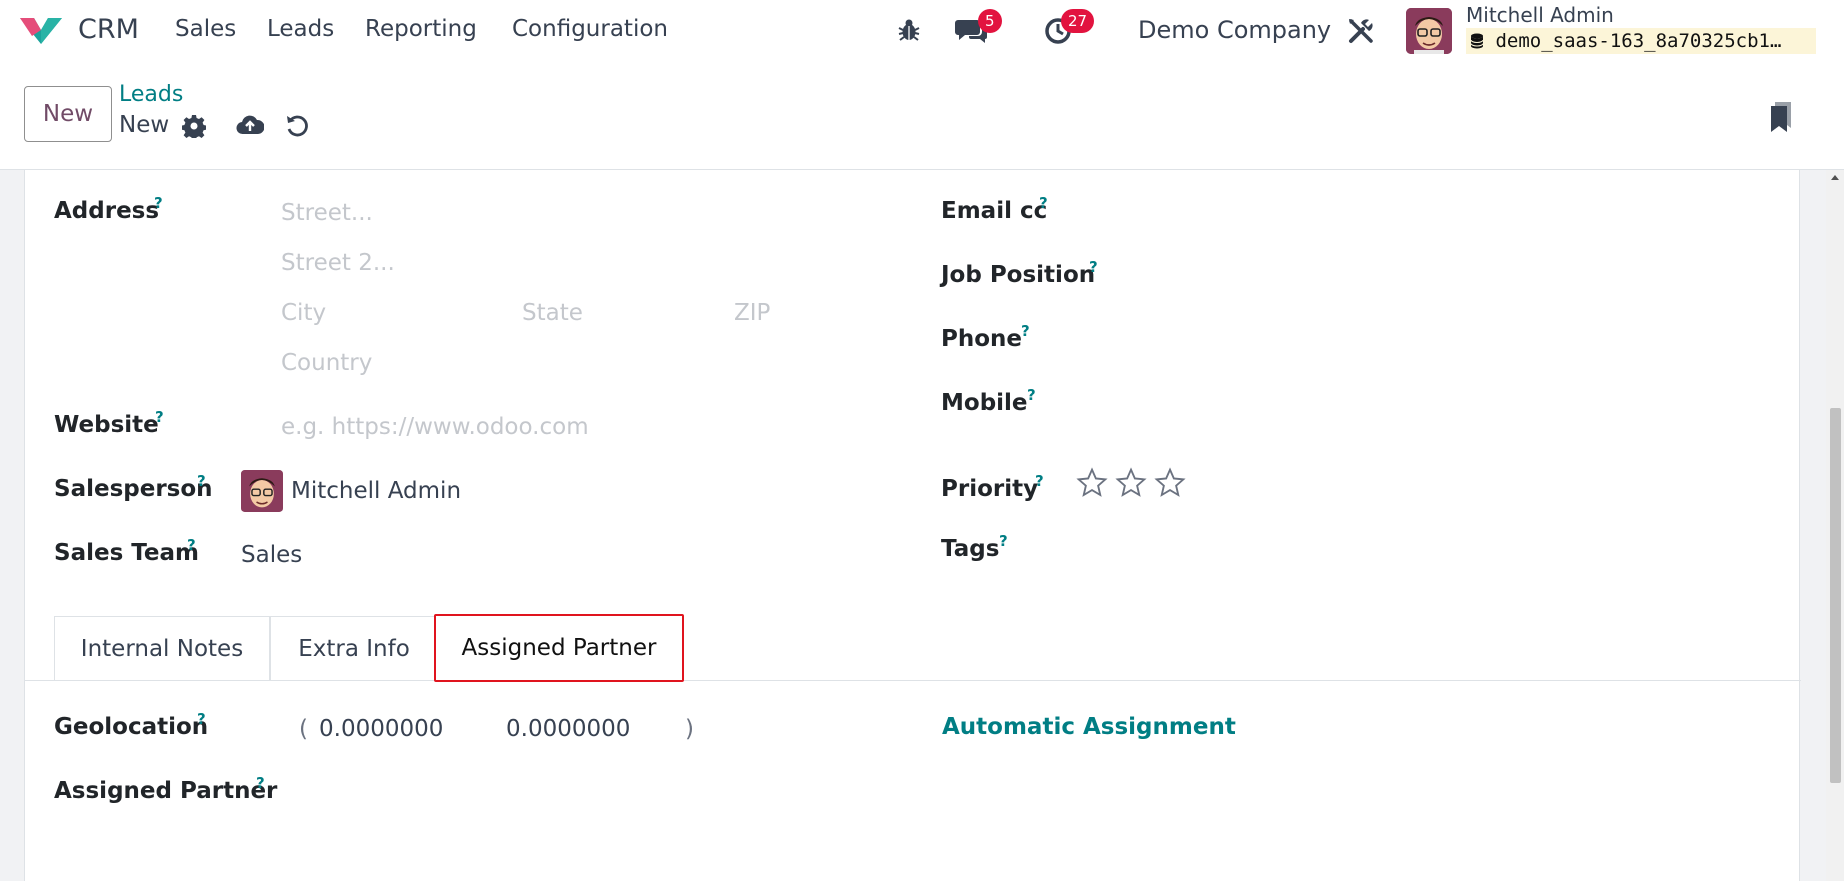  Describe the element at coordinates (271, 555) in the screenshot. I see `sales-team-field: Sales` at that location.